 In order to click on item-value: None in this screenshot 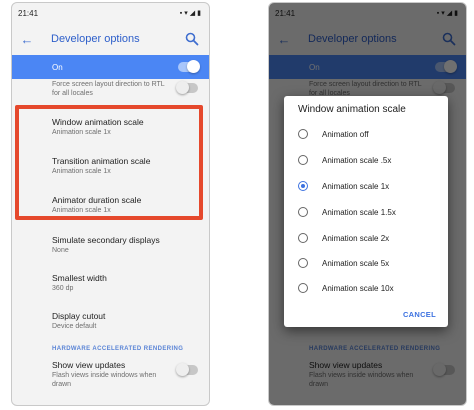, I will do `click(60, 250)`.